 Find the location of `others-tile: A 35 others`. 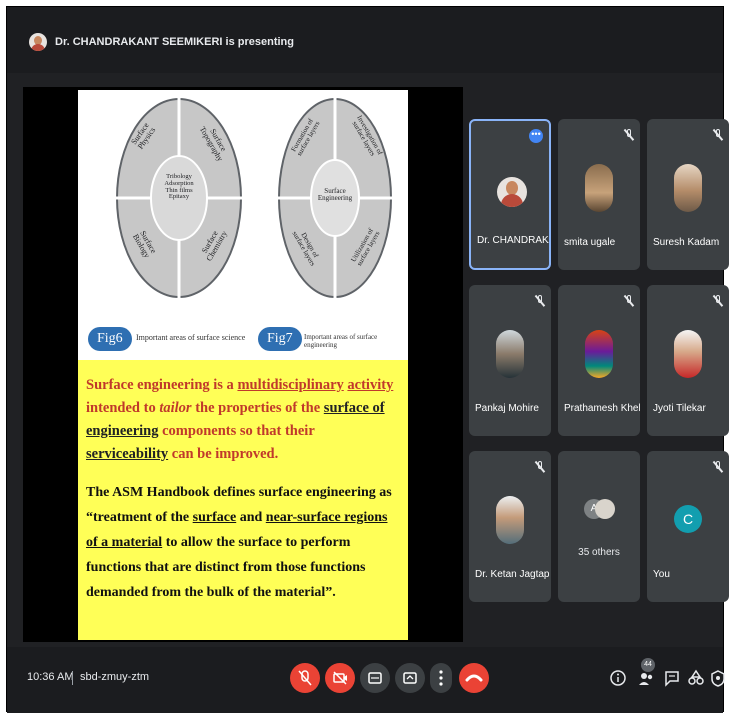

others-tile: A 35 others is located at coordinates (599, 526).